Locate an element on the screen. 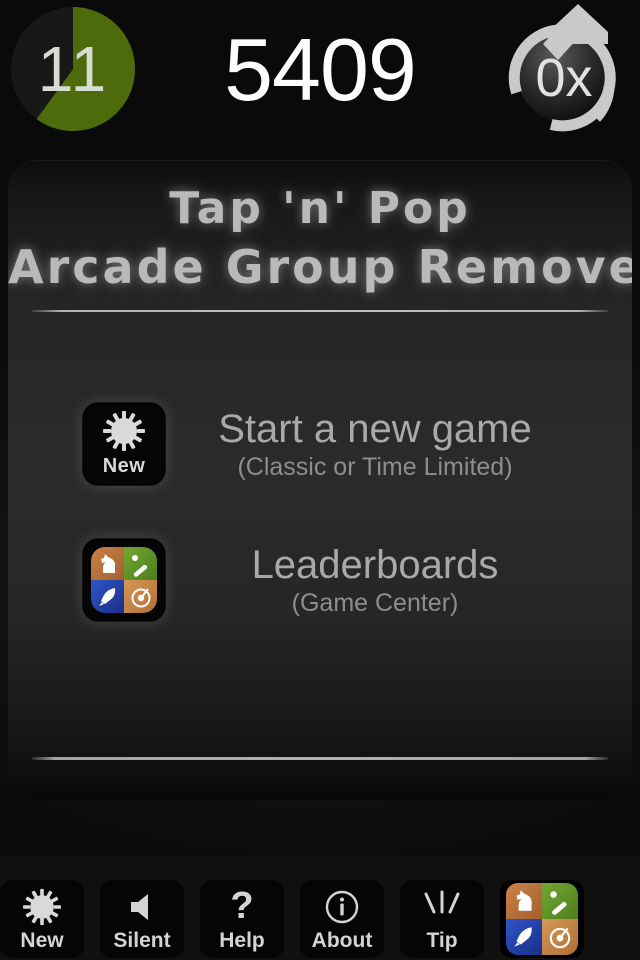  toolbar-button-about: About is located at coordinates (342, 919).